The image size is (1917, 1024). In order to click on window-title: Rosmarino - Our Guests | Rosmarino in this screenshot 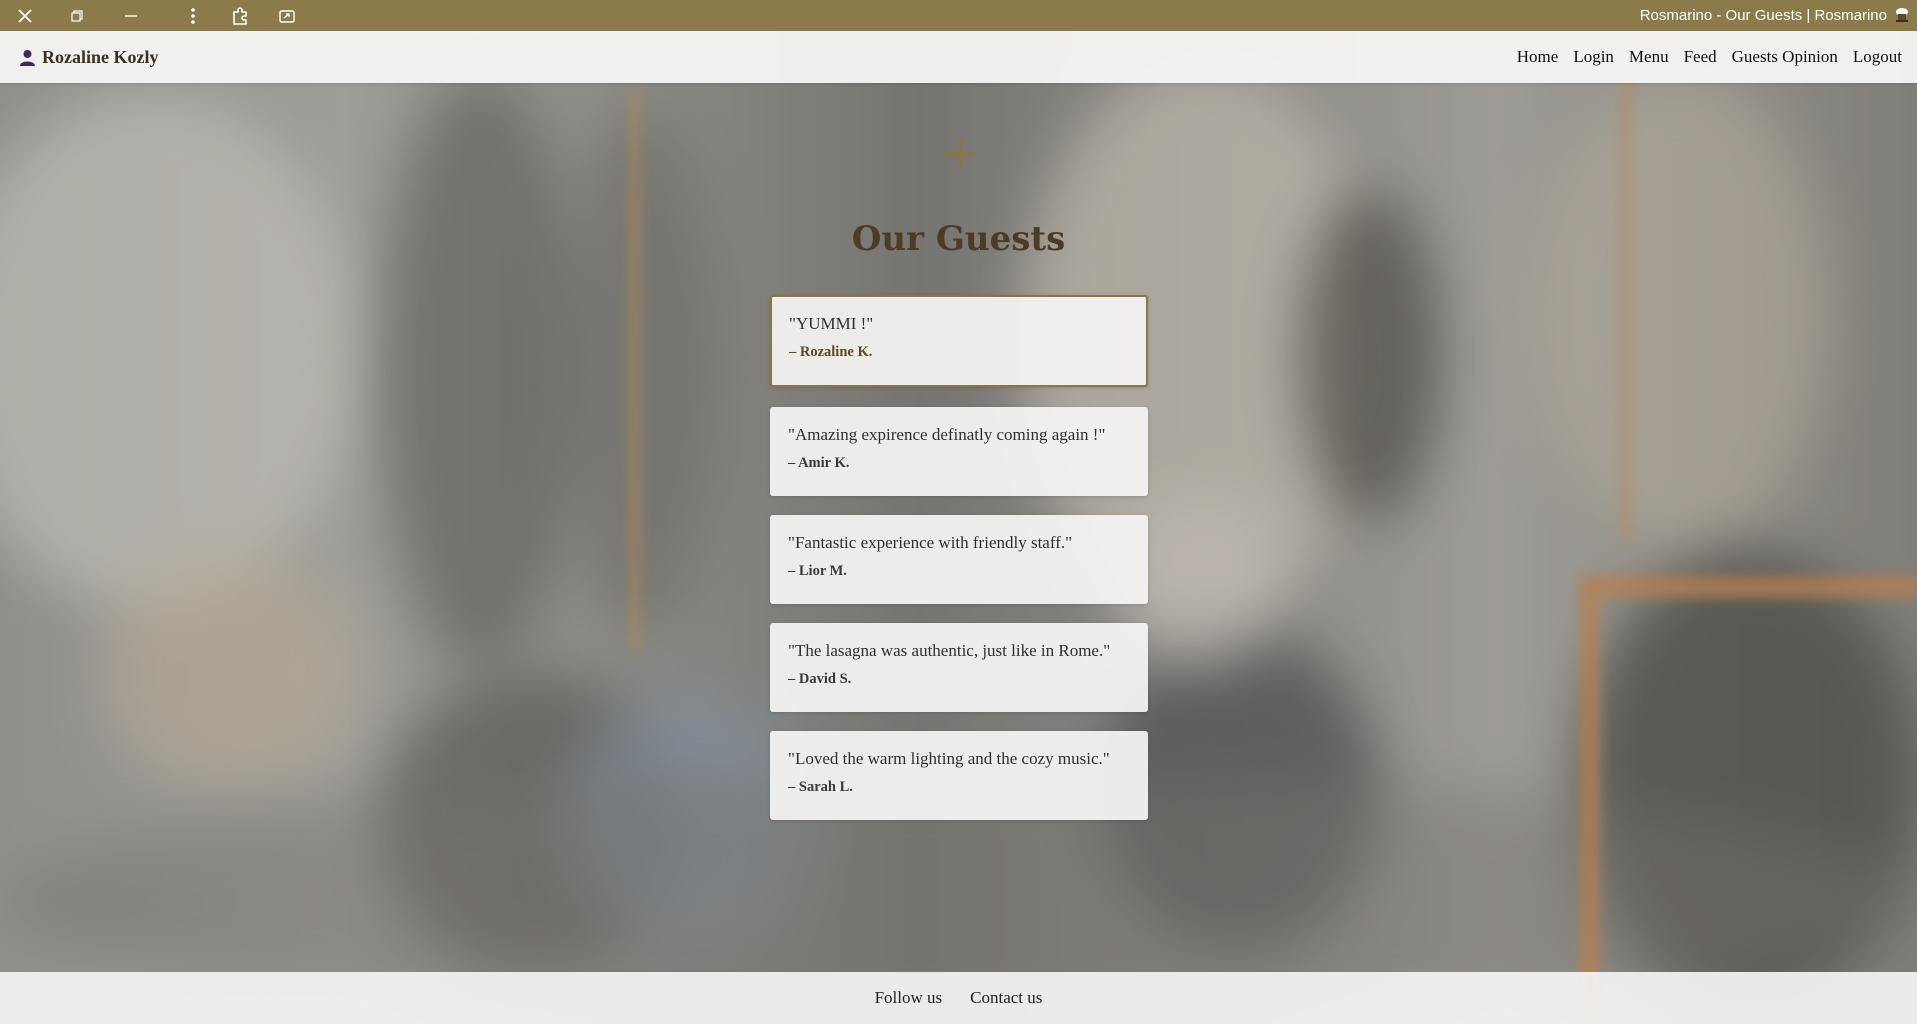, I will do `click(1763, 15)`.